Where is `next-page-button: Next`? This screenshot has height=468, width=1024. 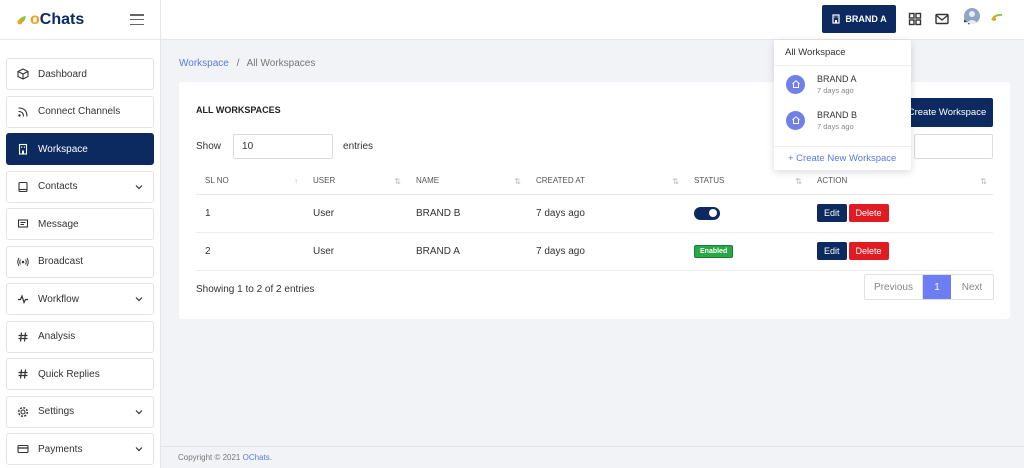
next-page-button: Next is located at coordinates (972, 287).